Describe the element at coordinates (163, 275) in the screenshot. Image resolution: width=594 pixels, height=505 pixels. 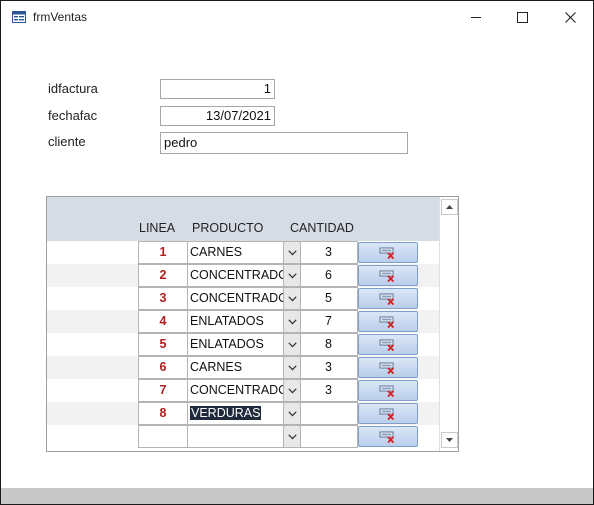
I see `linea-cell: 2` at that location.